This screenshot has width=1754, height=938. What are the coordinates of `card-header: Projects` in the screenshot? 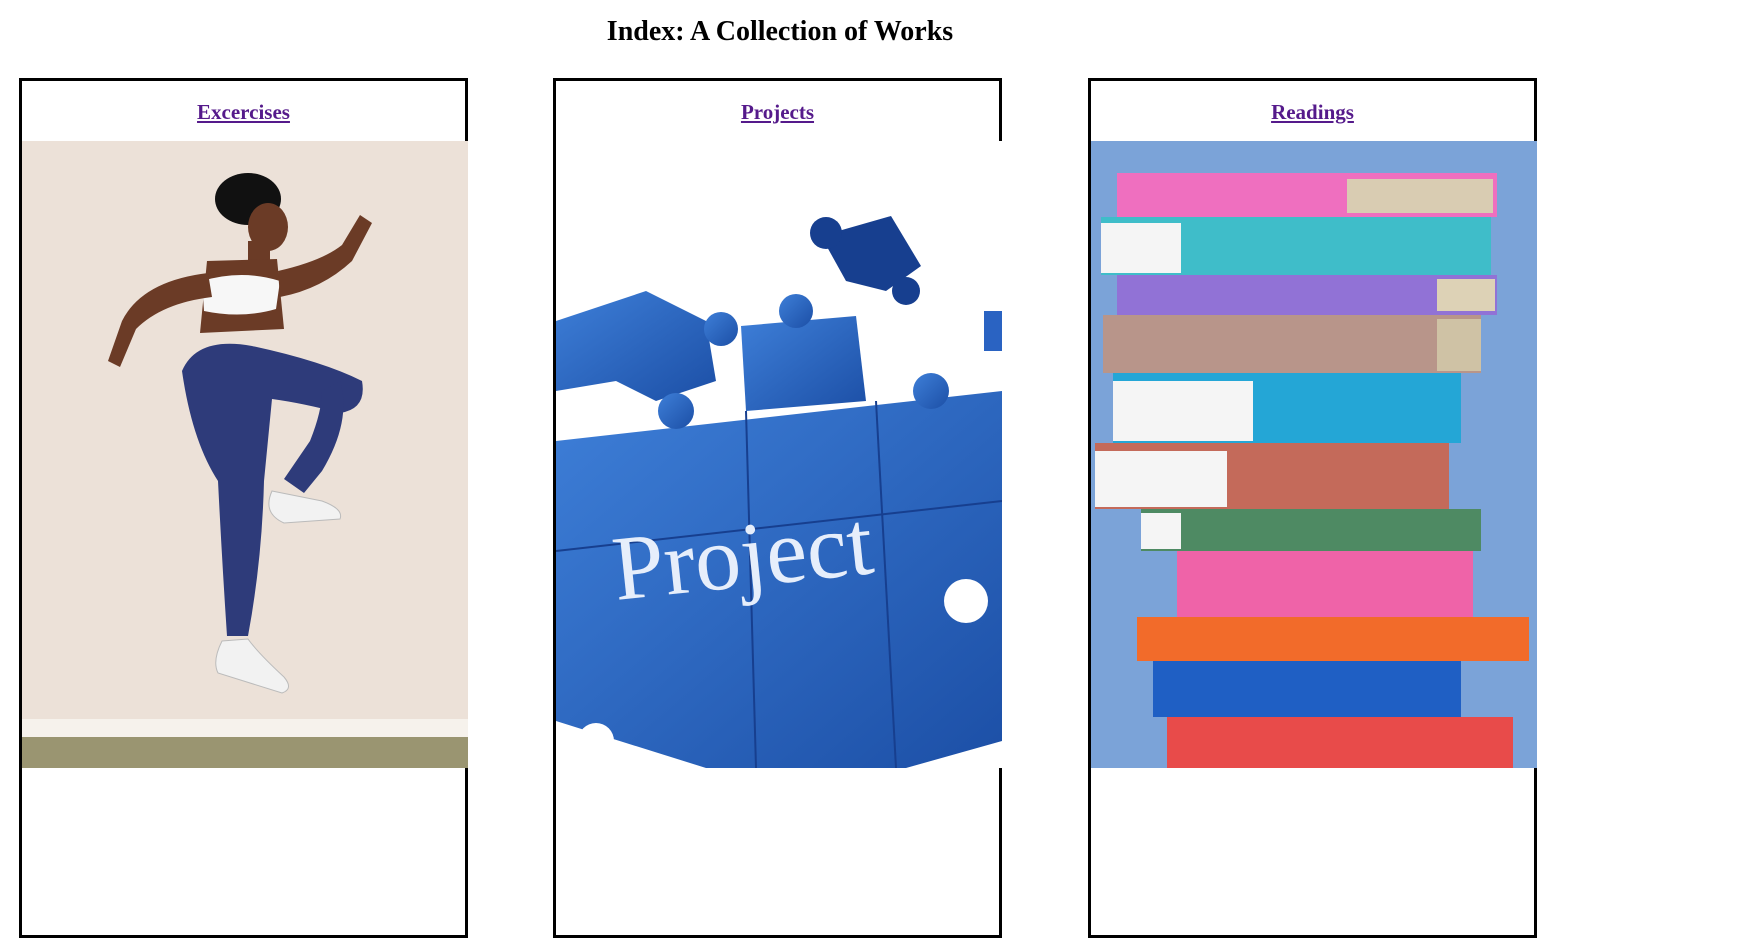 It's located at (777, 112).